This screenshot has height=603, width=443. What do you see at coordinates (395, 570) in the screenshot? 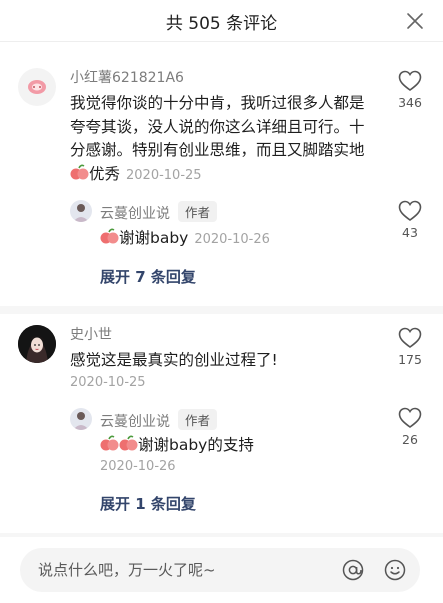
I see `smile-icon` at bounding box center [395, 570].